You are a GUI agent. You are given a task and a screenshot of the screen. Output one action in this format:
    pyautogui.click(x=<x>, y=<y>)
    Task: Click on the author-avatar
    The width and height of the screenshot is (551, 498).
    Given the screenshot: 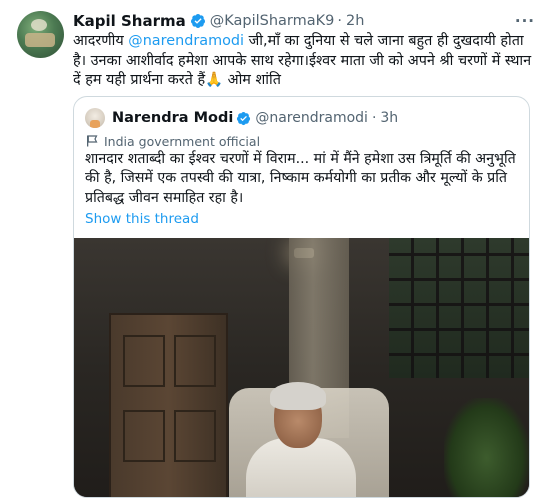 What is the action you would take?
    pyautogui.click(x=40, y=34)
    